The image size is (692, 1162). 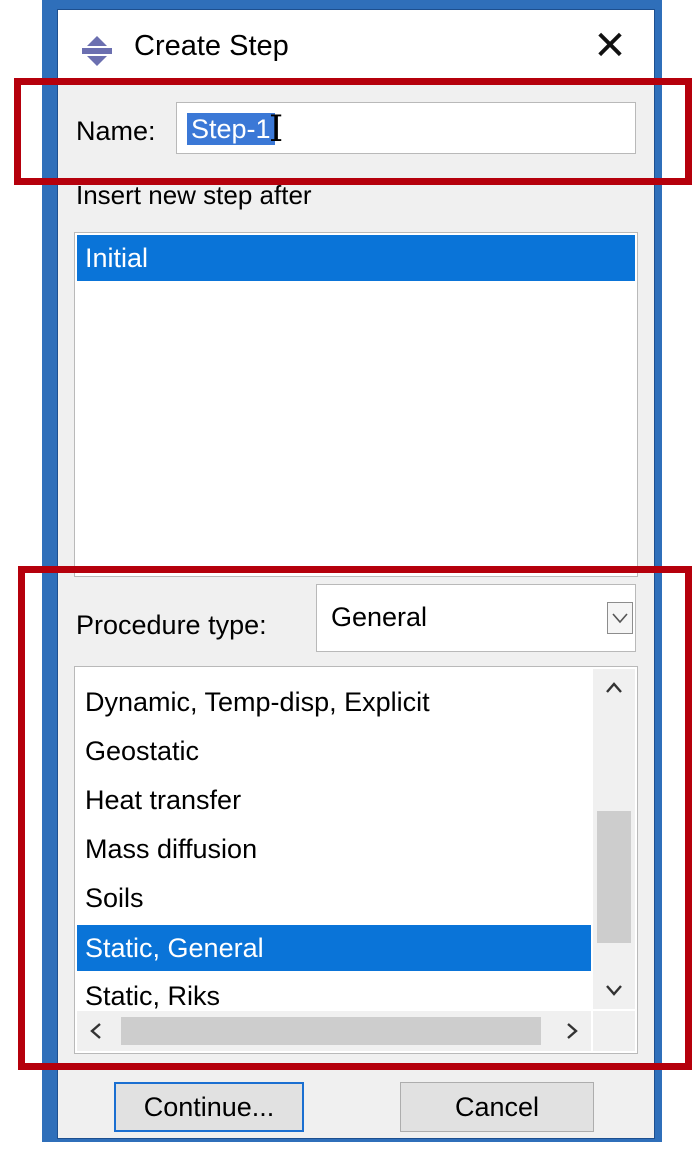 I want to click on abaqus-step-icon, so click(x=97, y=51).